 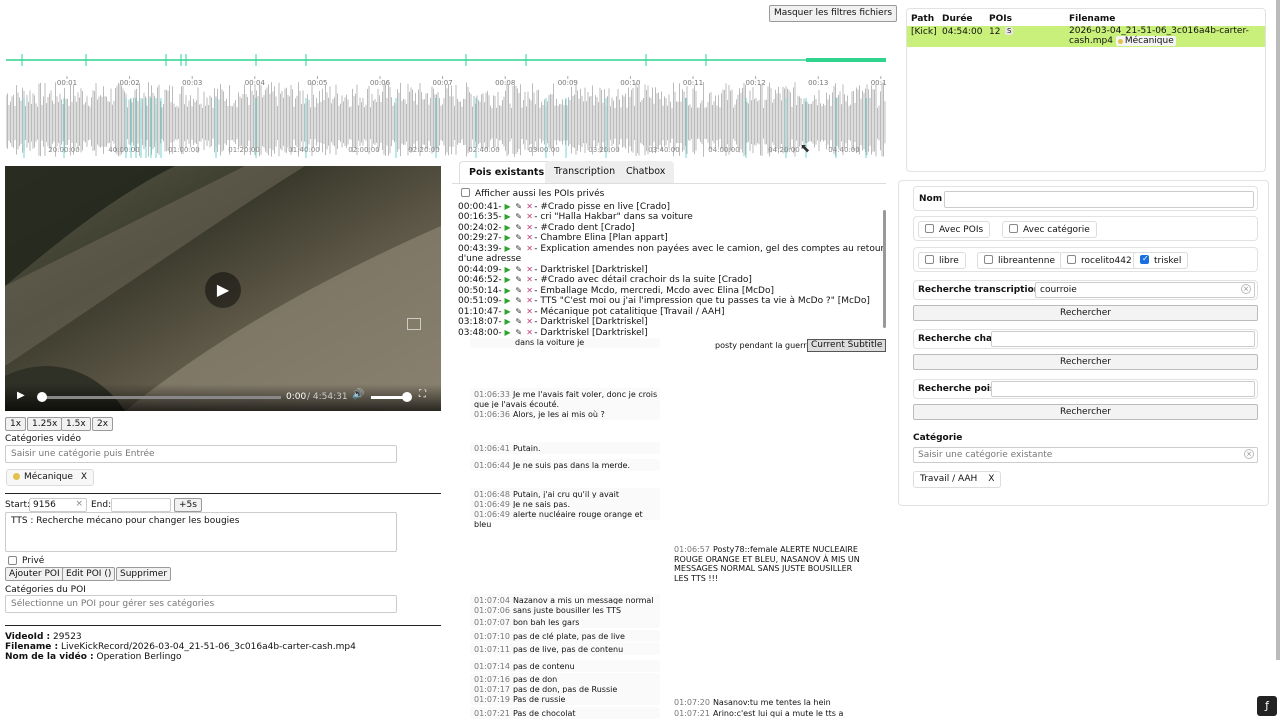 I want to click on poi-list-scrollbar, so click(x=884, y=269).